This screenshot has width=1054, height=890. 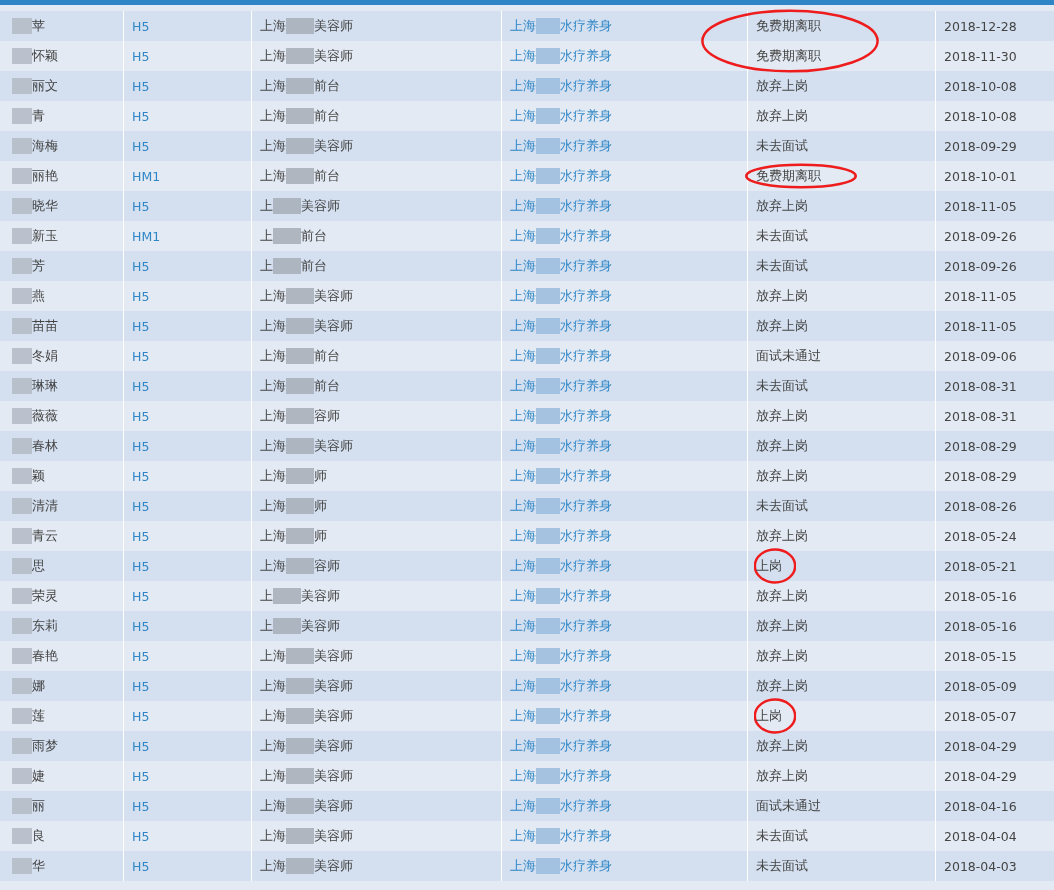 What do you see at coordinates (980, 506) in the screenshot?
I see `date-text: 2018-08-26` at bounding box center [980, 506].